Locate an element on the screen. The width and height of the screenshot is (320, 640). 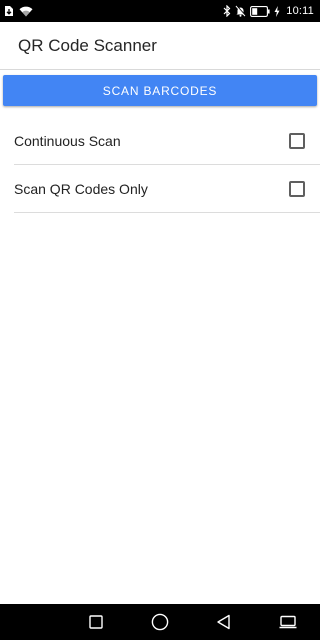
home-button is located at coordinates (160, 622).